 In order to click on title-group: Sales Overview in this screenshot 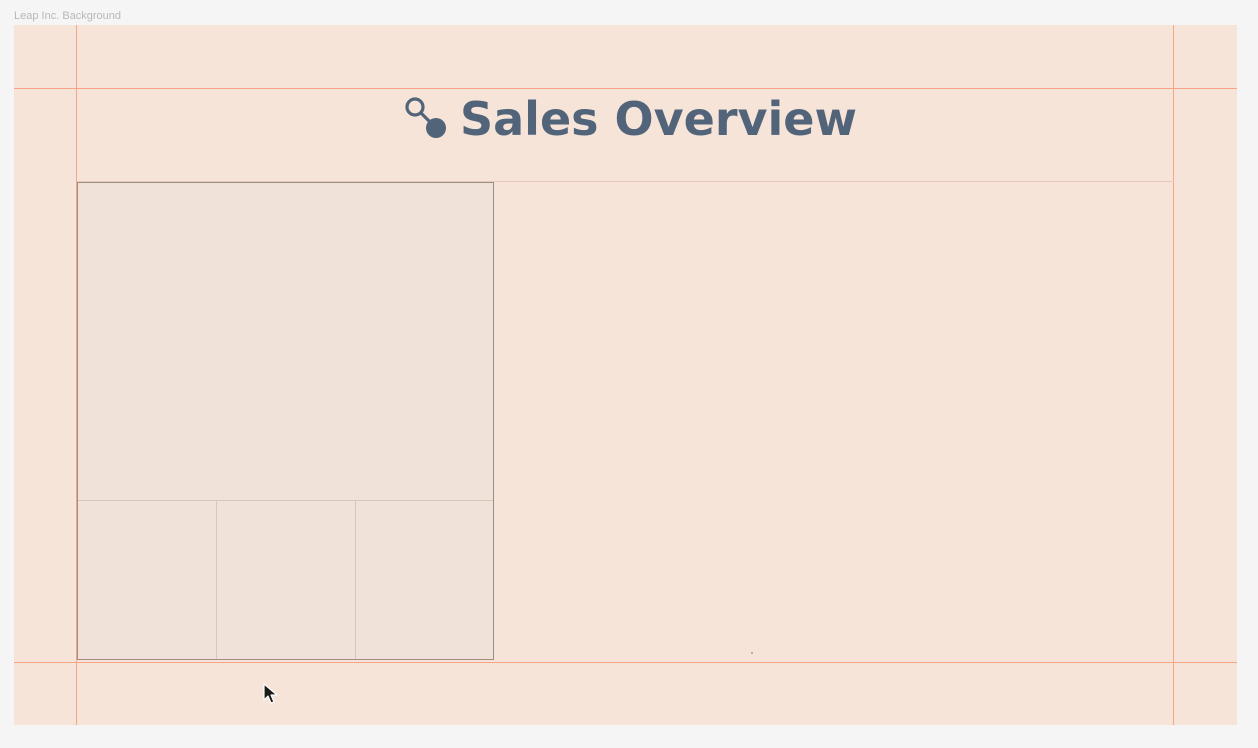, I will do `click(630, 119)`.